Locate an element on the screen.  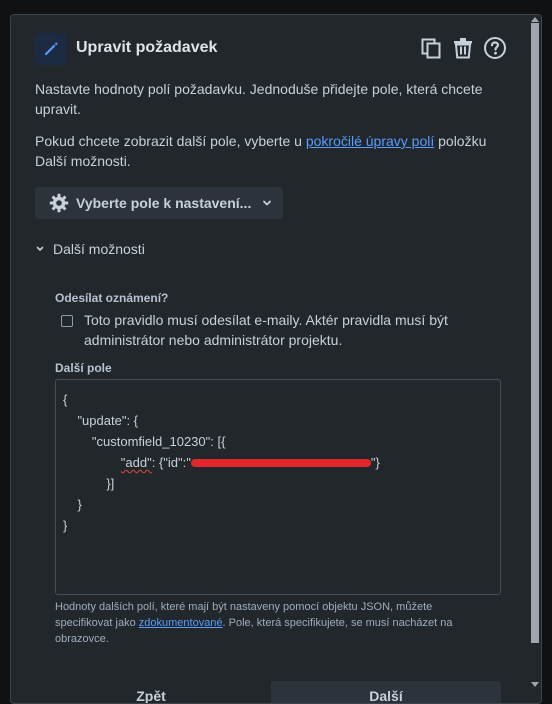
more-options-label: Další možnosti is located at coordinates (99, 249).